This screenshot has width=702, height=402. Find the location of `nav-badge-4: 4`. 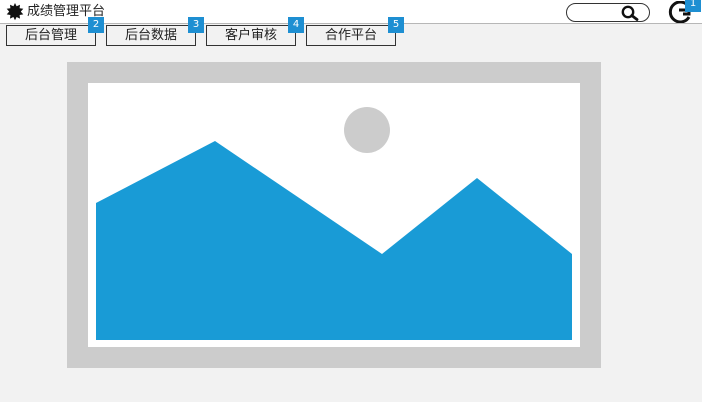

nav-badge-4: 4 is located at coordinates (296, 25).